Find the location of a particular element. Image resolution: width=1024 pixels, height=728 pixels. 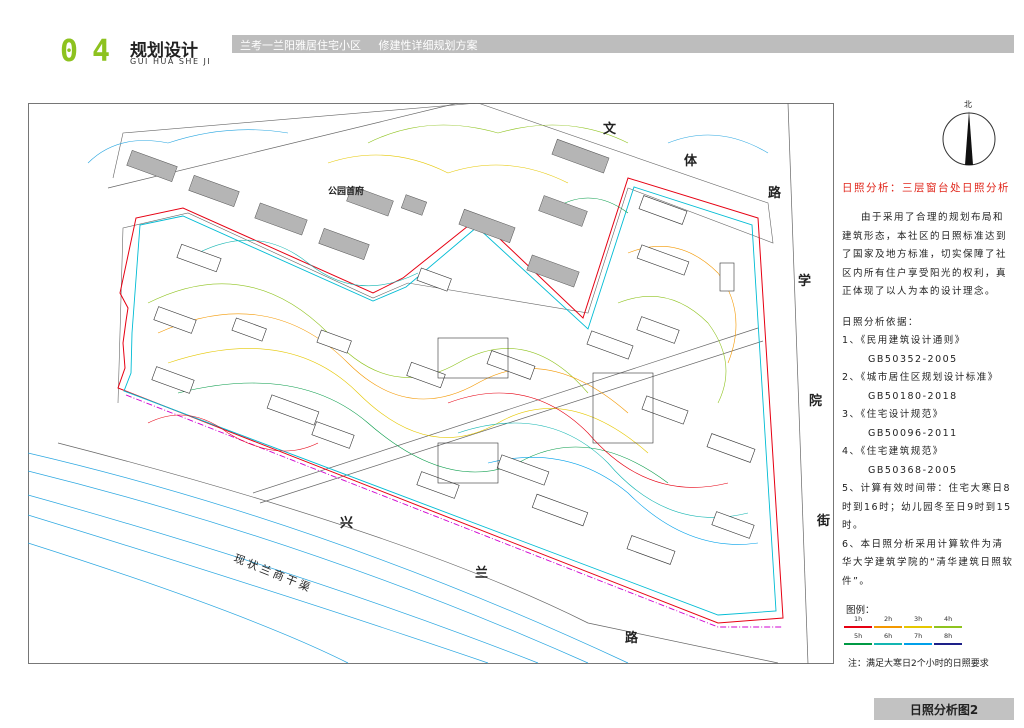

basis-item: 3、《住宅设计规范》 is located at coordinates (893, 414).